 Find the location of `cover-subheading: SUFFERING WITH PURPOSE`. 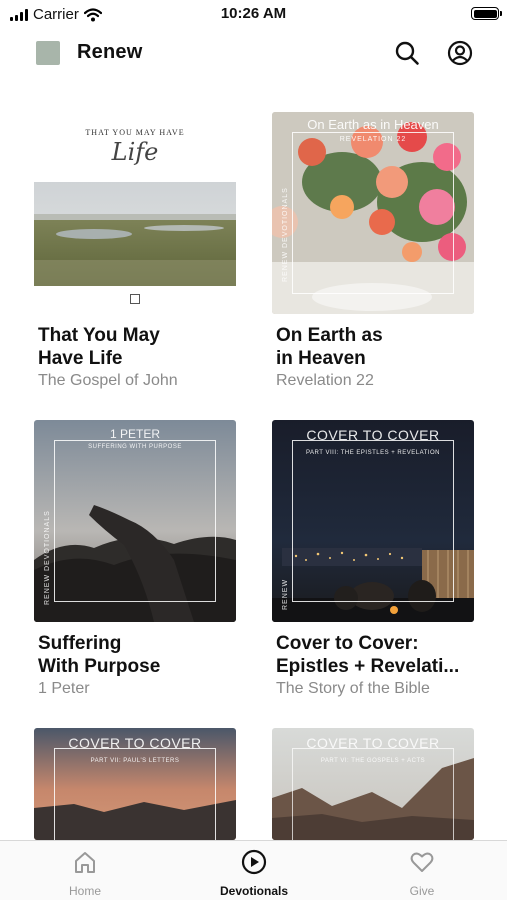

cover-subheading: SUFFERING WITH PURPOSE is located at coordinates (135, 447).